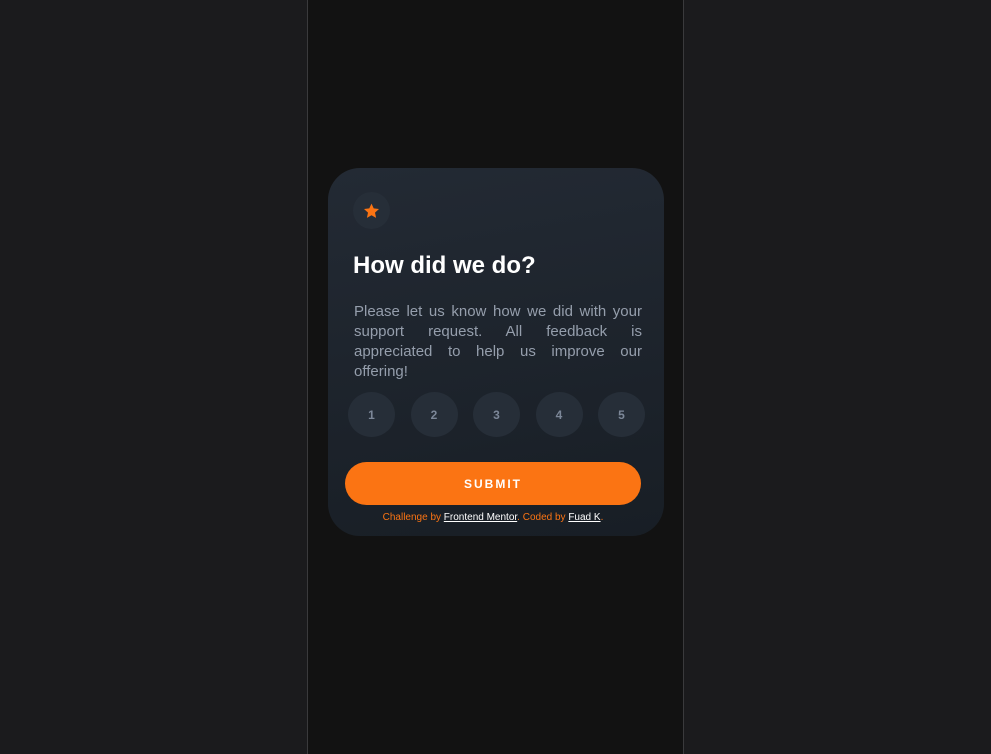  What do you see at coordinates (559, 414) in the screenshot?
I see `rating-button-4: 4` at bounding box center [559, 414].